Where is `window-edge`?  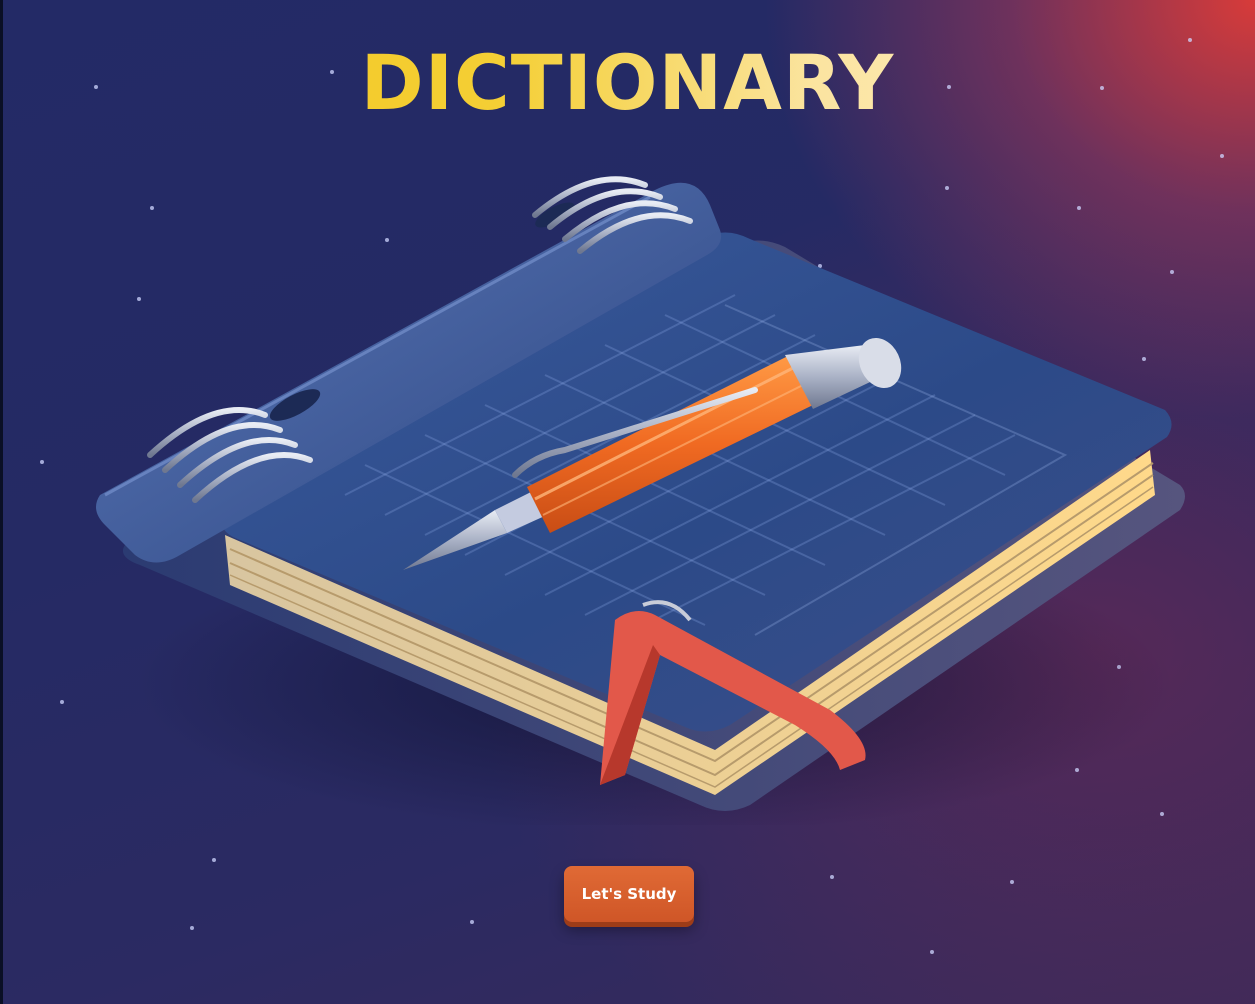 window-edge is located at coordinates (1, 502).